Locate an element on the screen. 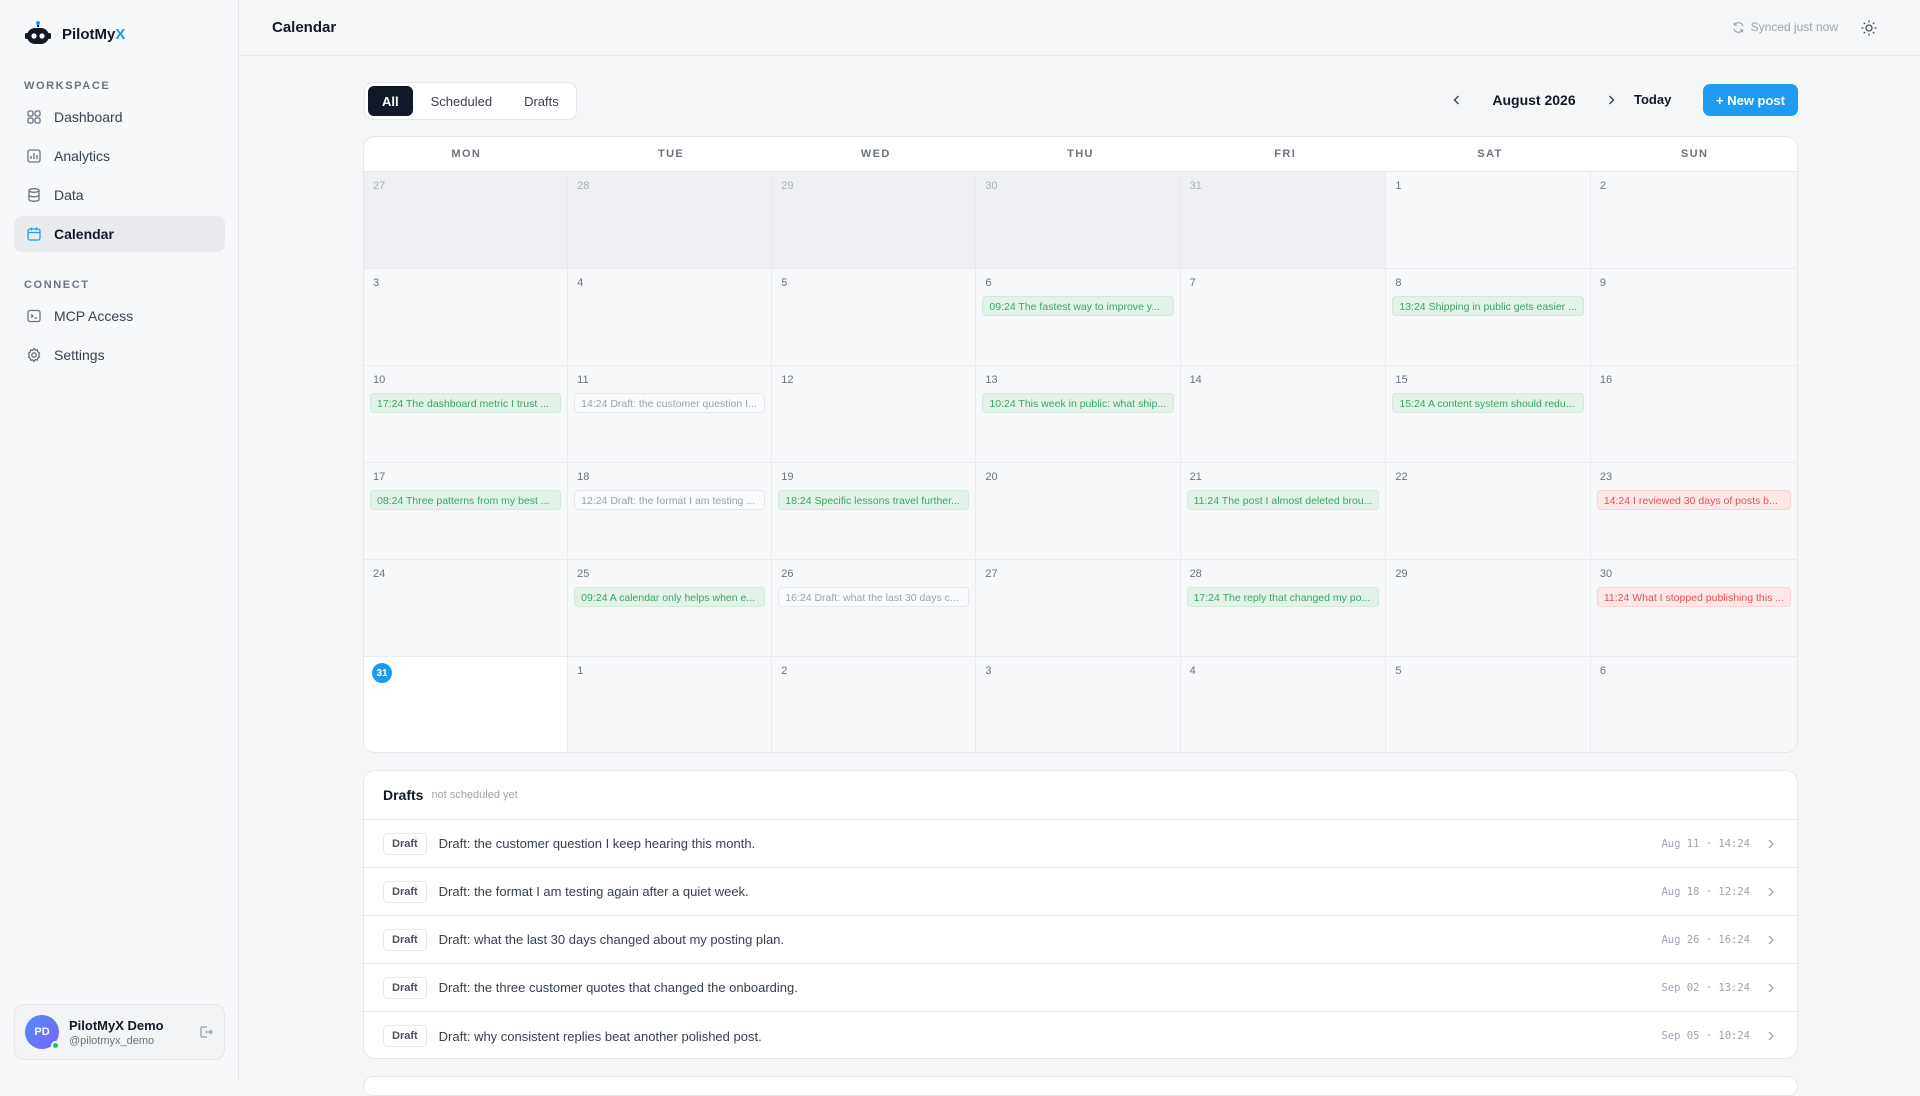 Image resolution: width=1920 pixels, height=1096 pixels. weekday-label: MON is located at coordinates (466, 154).